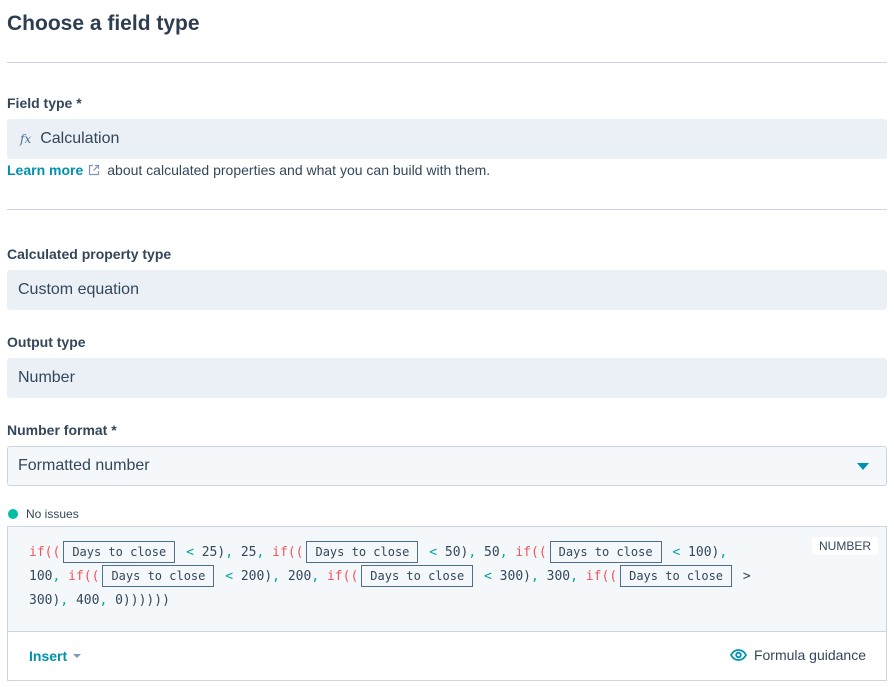  I want to click on output-type-label: Output type, so click(46, 342).